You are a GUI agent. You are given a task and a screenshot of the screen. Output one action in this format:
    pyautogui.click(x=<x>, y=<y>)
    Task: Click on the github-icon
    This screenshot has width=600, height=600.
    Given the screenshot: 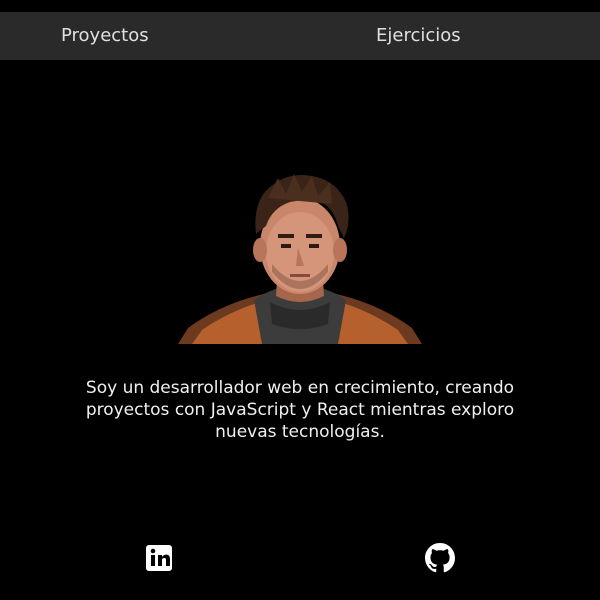 What is the action you would take?
    pyautogui.click(x=440, y=558)
    